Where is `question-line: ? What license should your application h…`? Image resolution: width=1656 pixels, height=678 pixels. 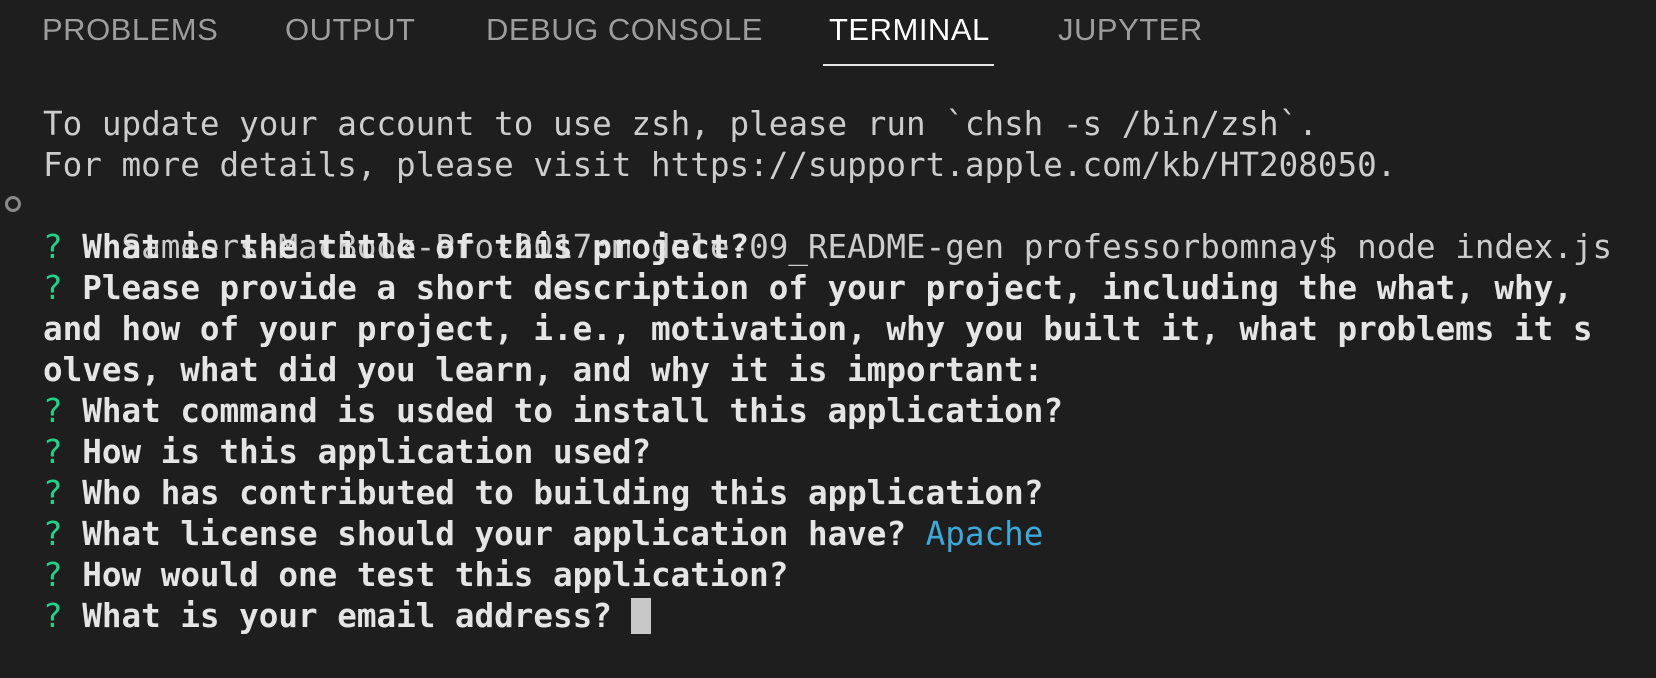
question-line: ? What license should your application h… is located at coordinates (828, 534).